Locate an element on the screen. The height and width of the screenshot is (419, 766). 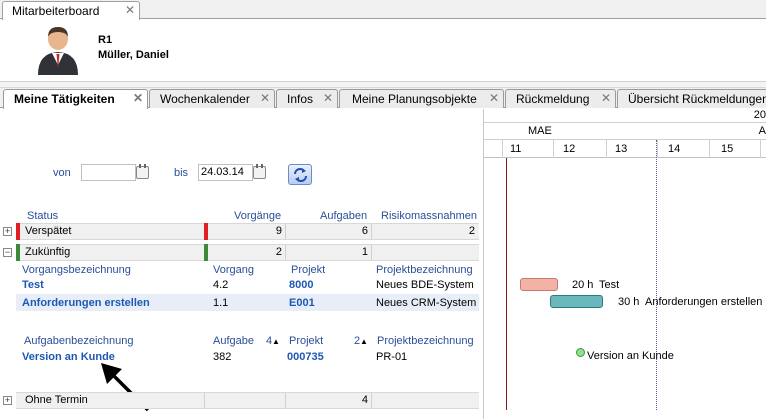
group-row-zukuenftig: Zukünftig 2 1 is located at coordinates (247, 252).